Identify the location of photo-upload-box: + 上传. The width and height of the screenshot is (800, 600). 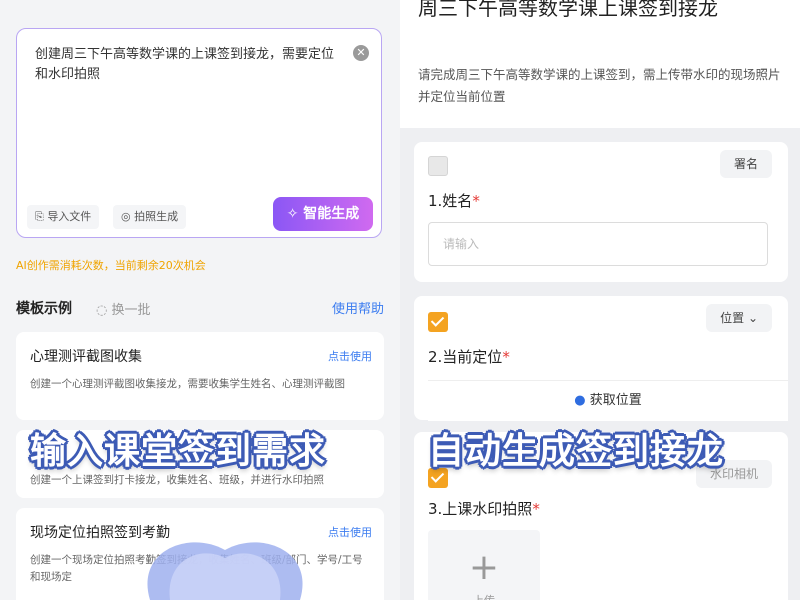
(484, 565).